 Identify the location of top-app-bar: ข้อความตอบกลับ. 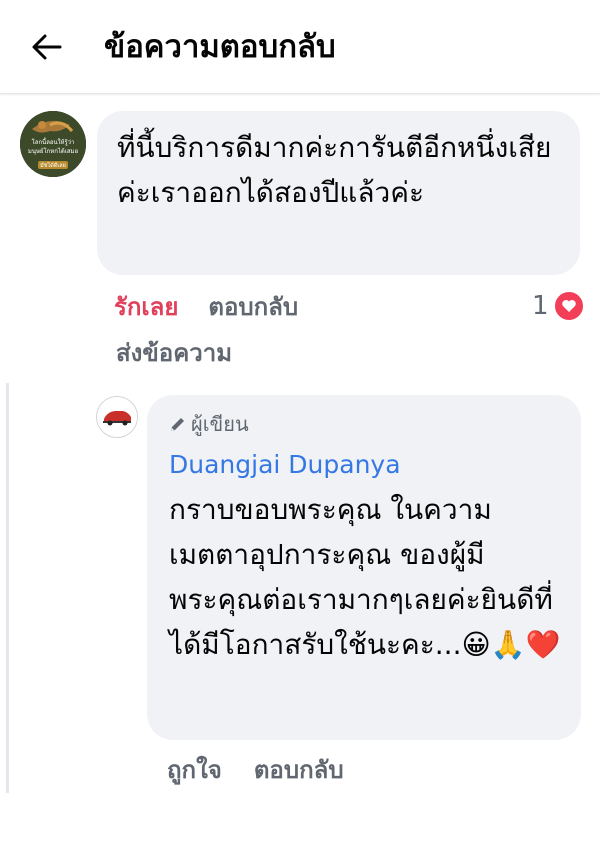
(300, 47).